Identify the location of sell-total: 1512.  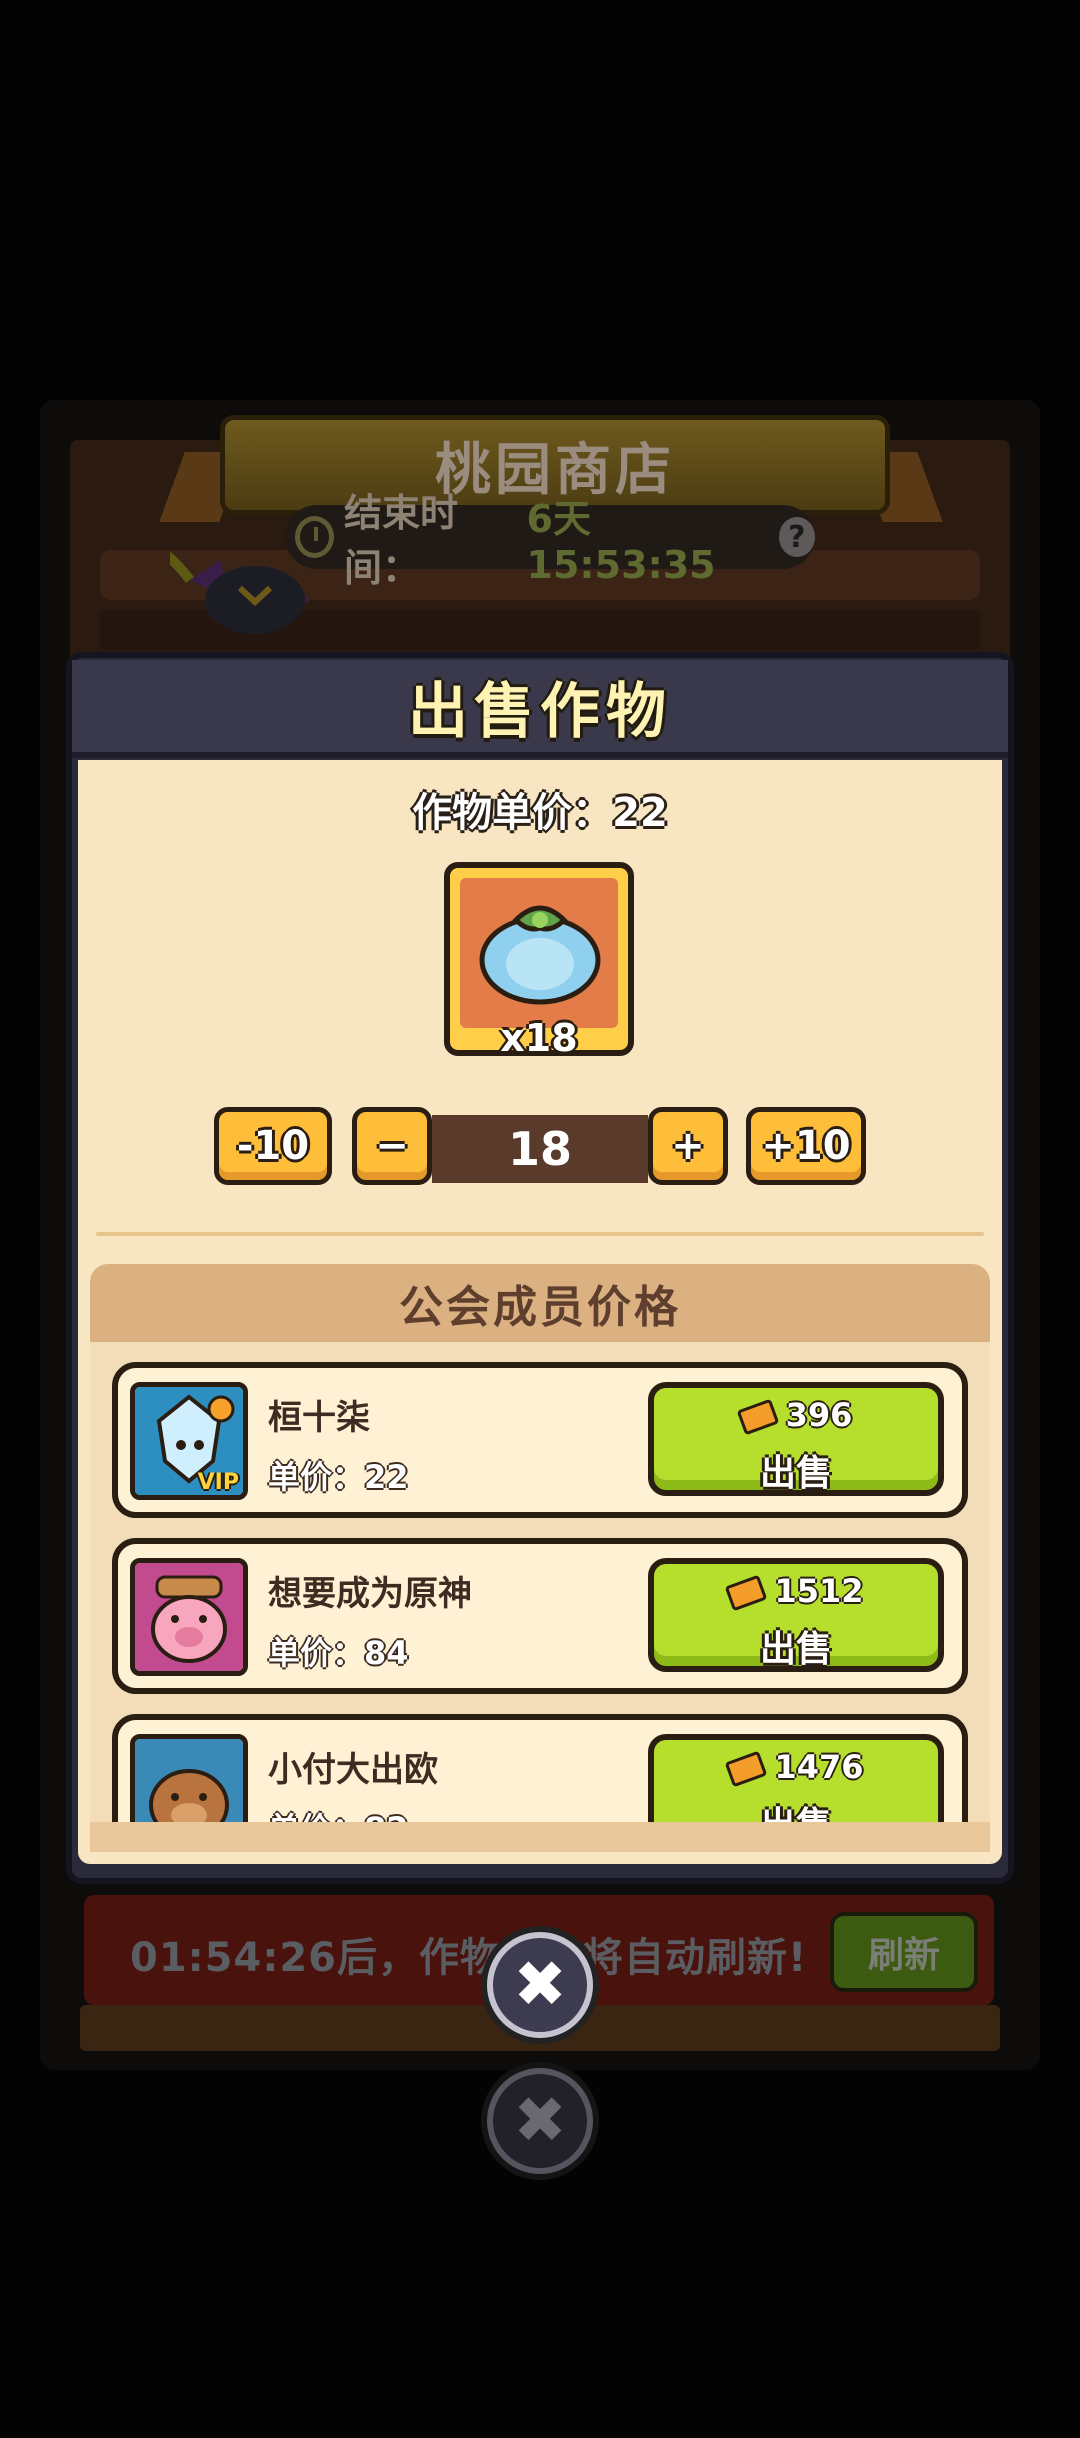
(796, 1592).